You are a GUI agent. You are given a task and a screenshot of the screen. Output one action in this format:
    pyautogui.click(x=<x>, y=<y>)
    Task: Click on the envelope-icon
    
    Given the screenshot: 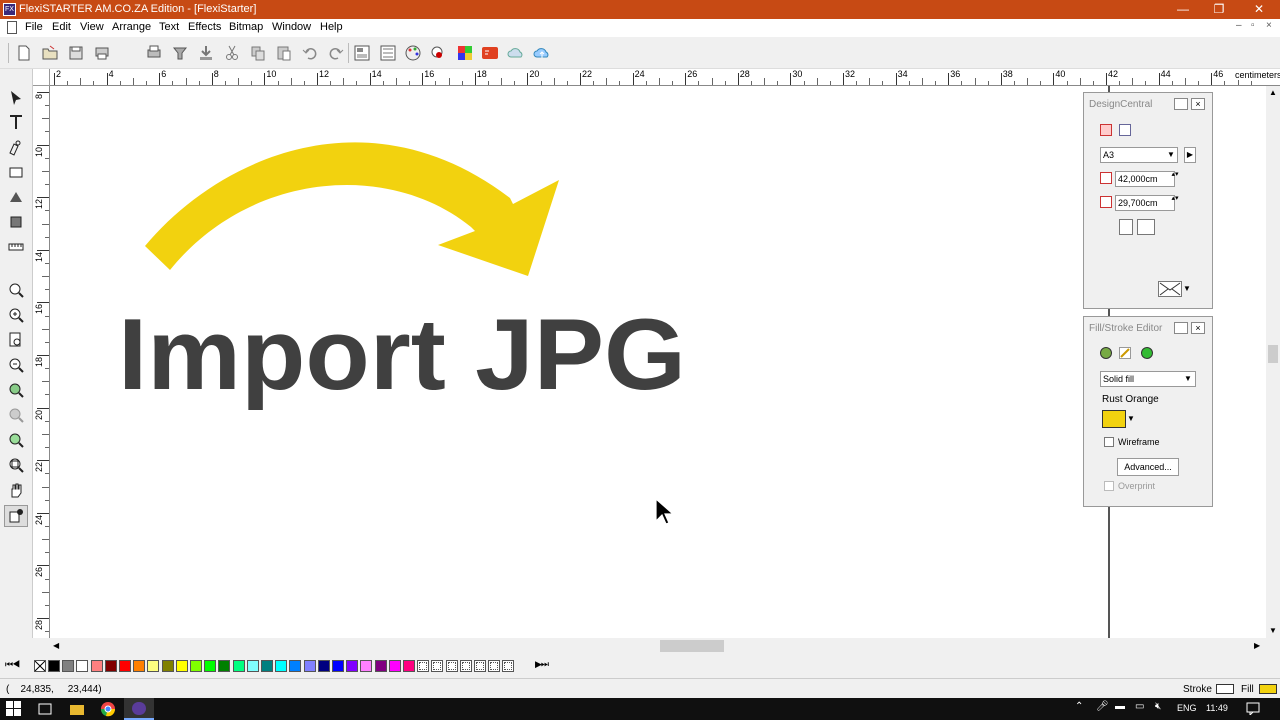 What is the action you would take?
    pyautogui.click(x=1170, y=289)
    